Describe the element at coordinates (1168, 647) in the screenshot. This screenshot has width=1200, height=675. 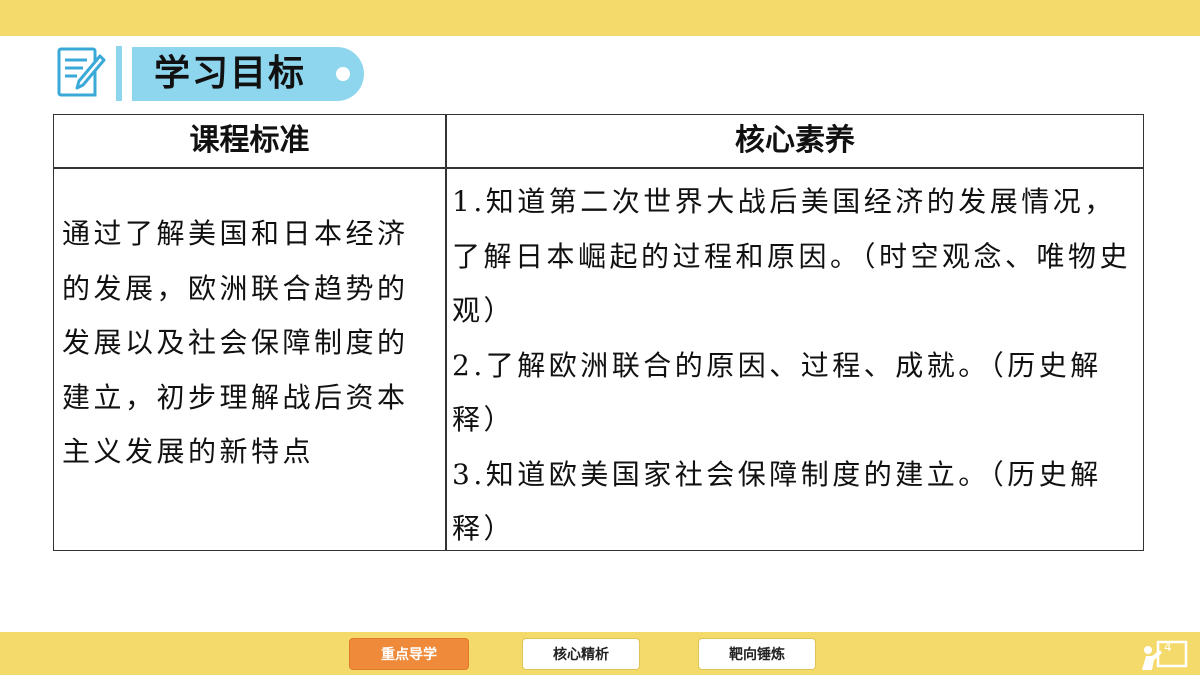
I see `page-number: 4` at that location.